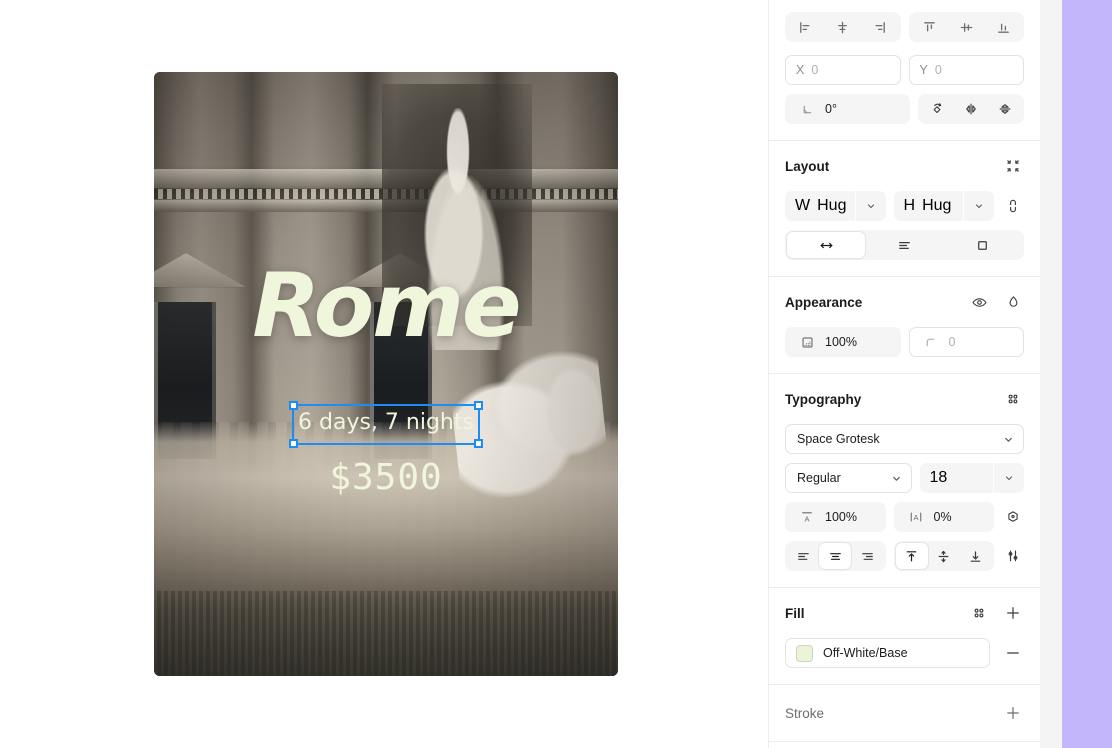 This screenshot has width=1112, height=748. I want to click on opacity-value: 100%, so click(841, 342).